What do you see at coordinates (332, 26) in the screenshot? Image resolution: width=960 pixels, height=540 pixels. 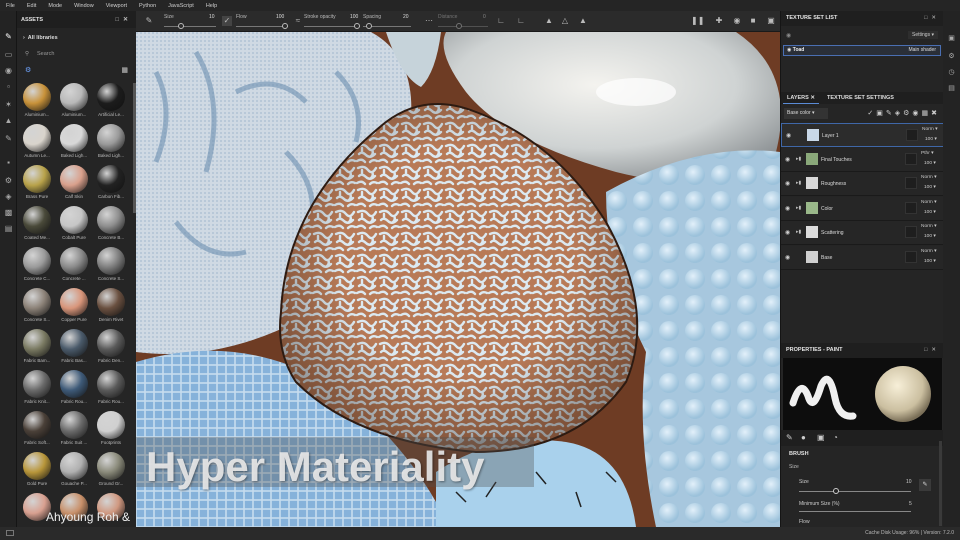 I see `stroke-opacity-track` at bounding box center [332, 26].